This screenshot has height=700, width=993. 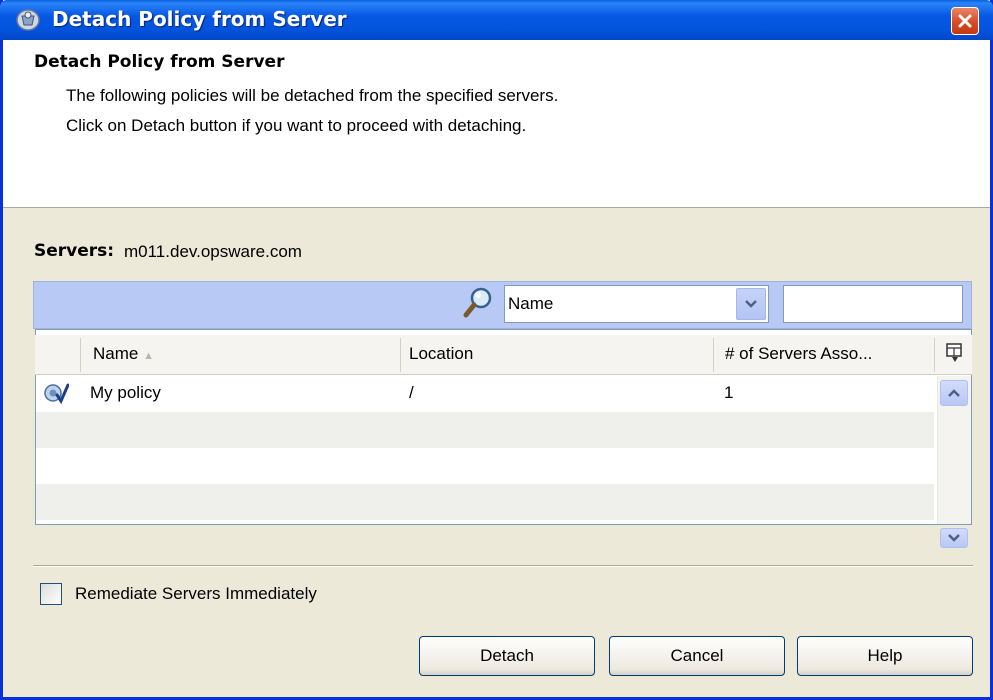 I want to click on scroll-down-button, so click(x=954, y=538).